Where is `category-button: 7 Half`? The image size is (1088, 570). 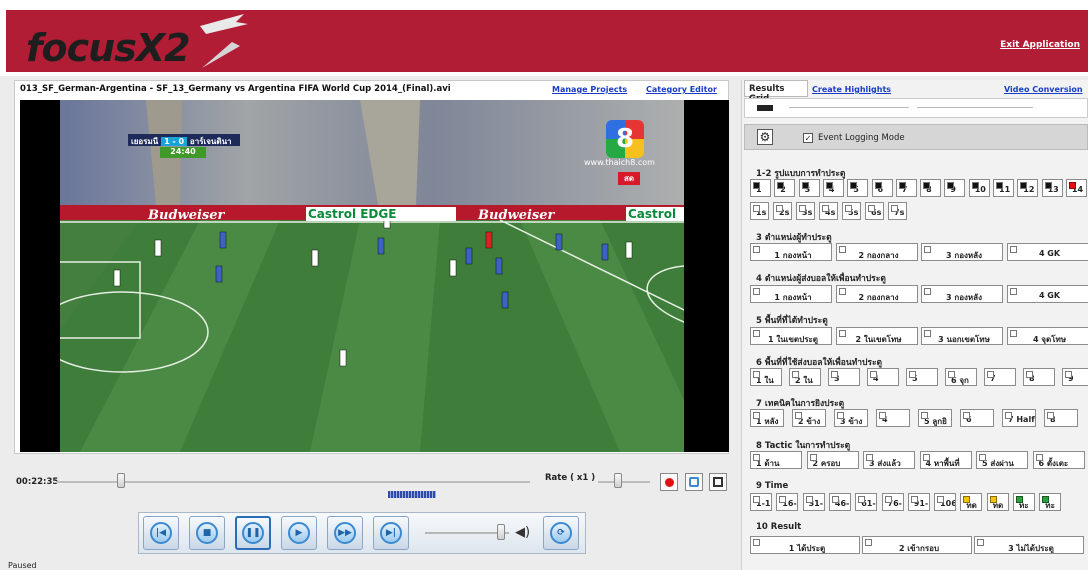 category-button: 7 Half is located at coordinates (1019, 418).